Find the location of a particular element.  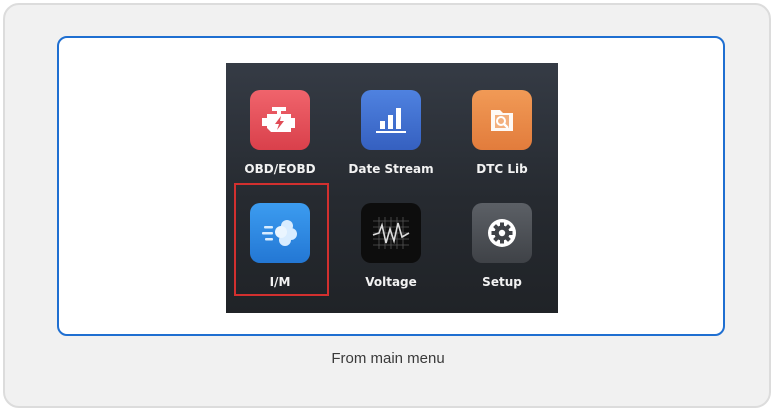

menu-label-voltage: Voltage is located at coordinates (391, 282).